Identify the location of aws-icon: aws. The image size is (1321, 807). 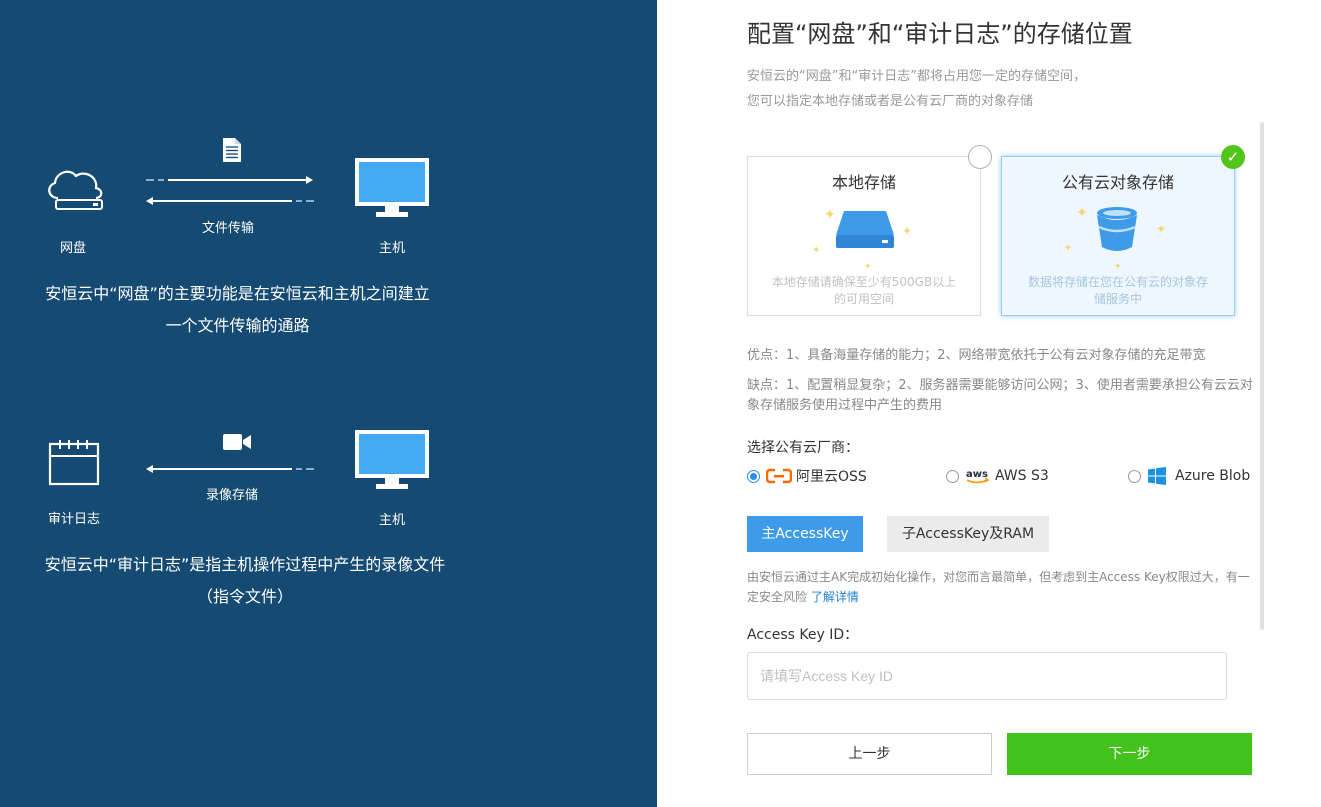
(978, 476).